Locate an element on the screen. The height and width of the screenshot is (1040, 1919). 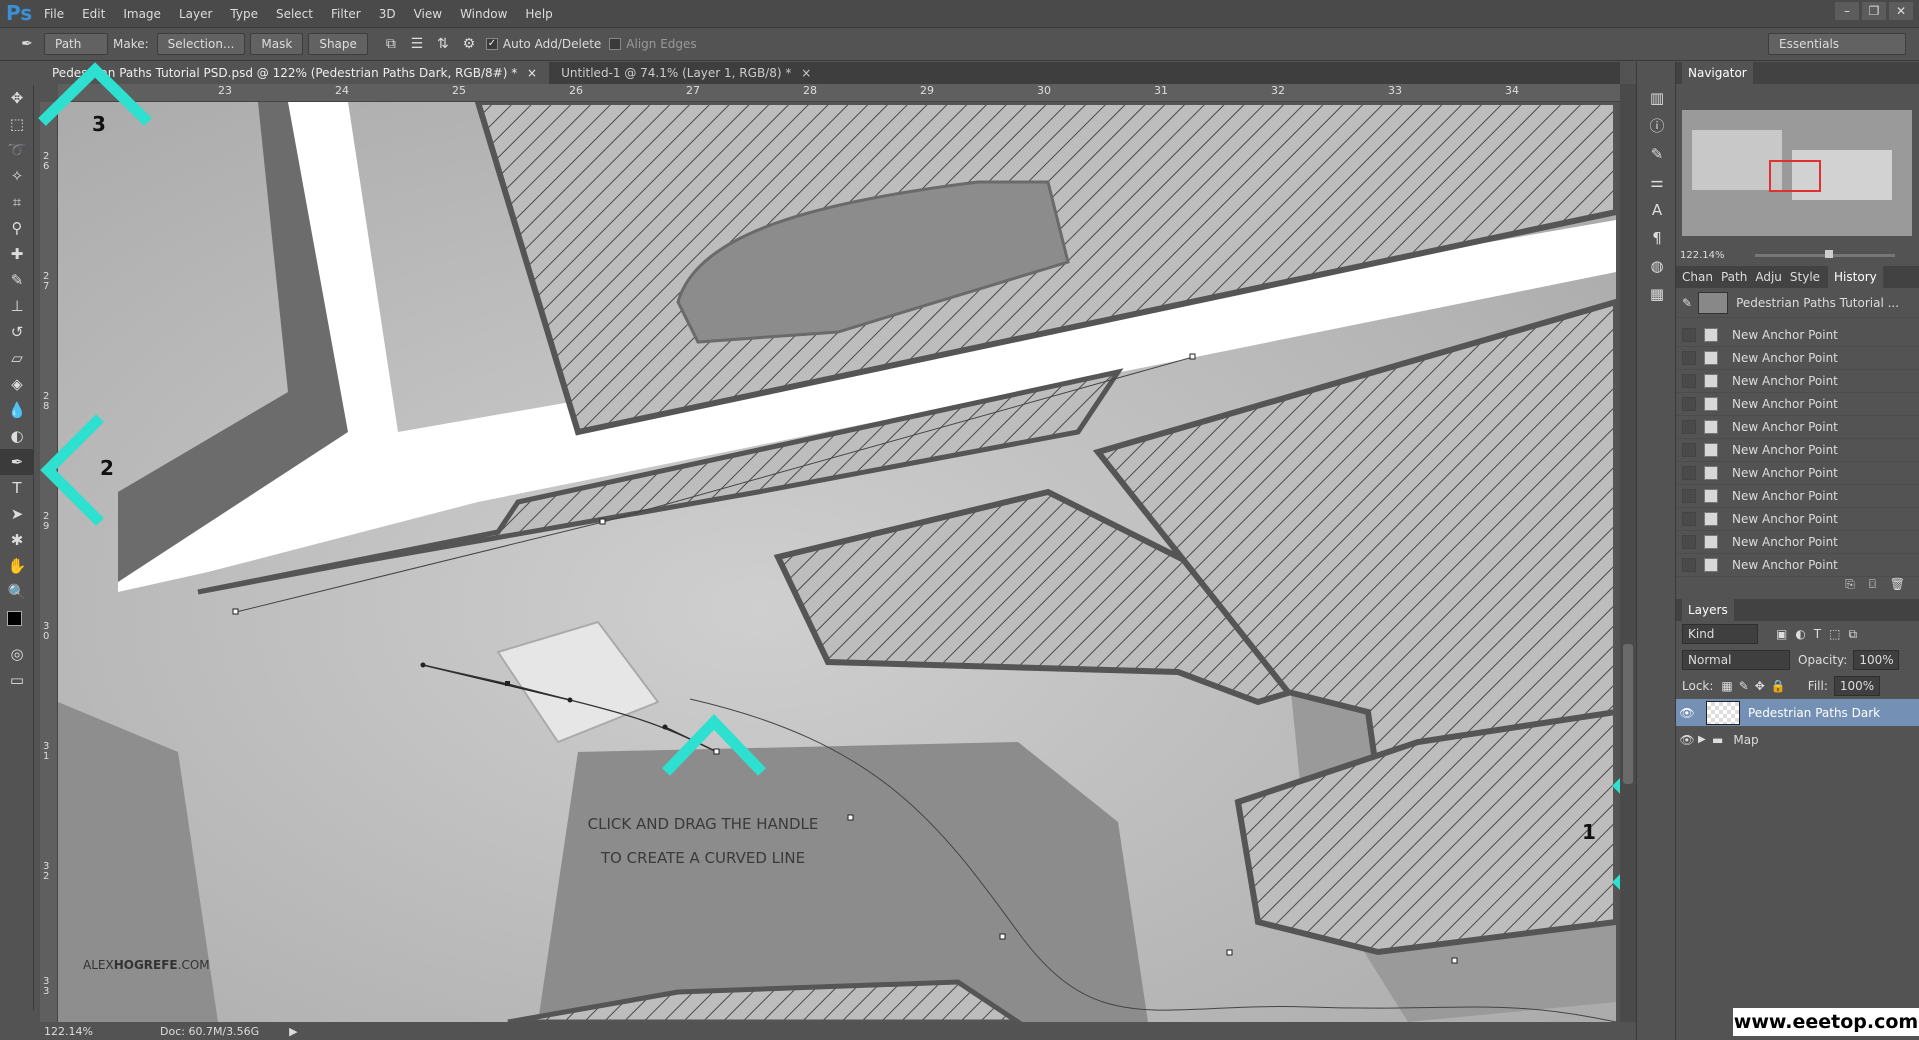
zoom-readout: 122.14% is located at coordinates (72, 1031).